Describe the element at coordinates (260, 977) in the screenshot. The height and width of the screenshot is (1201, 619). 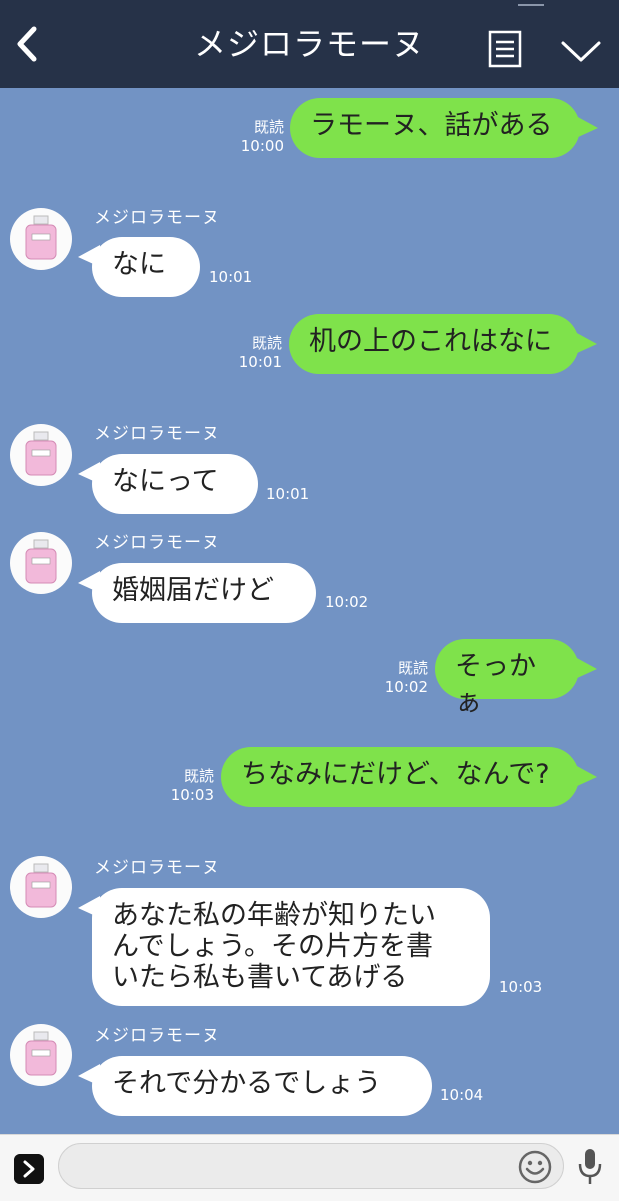
I see `message-line: いたら私も書いてあげる` at that location.